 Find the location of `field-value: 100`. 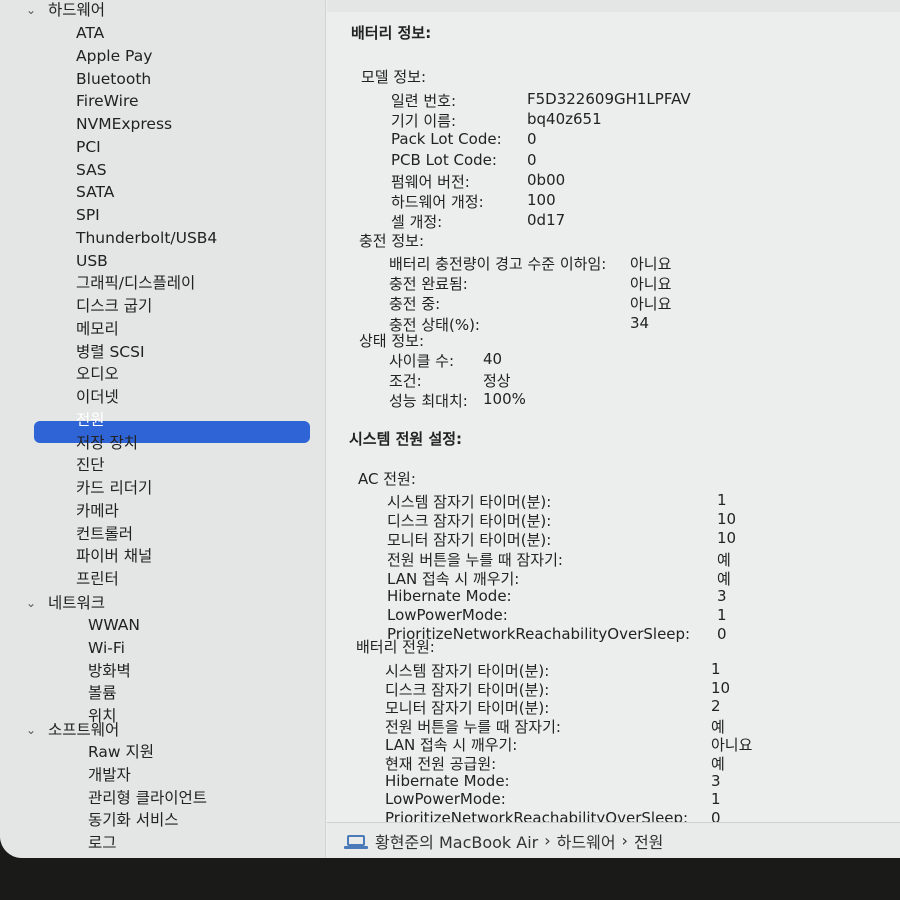

field-value: 100 is located at coordinates (541, 200).